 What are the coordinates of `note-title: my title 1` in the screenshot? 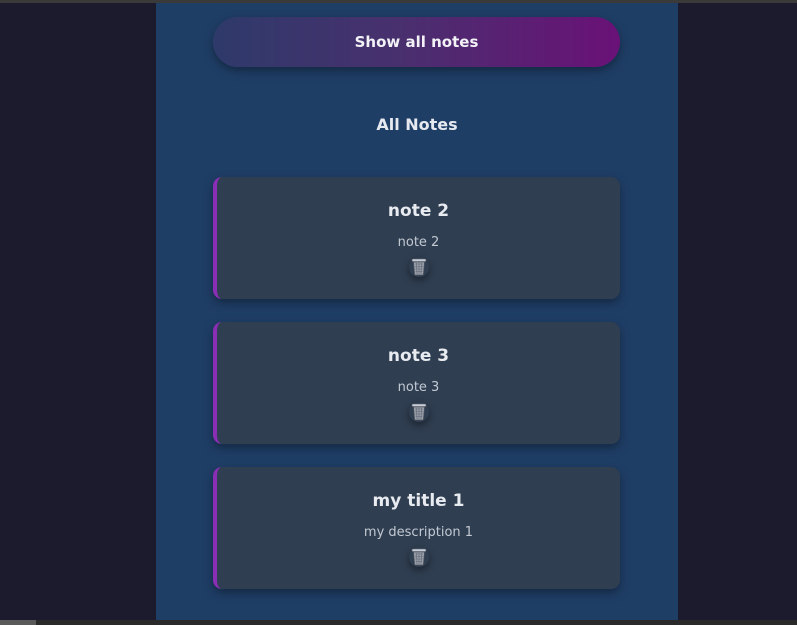 It's located at (418, 501).